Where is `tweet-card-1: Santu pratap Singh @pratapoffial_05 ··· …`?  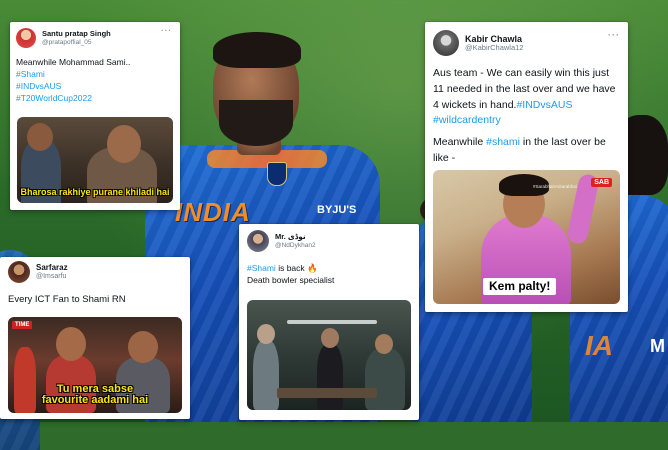 tweet-card-1: Santu pratap Singh @pratapoffial_05 ··· … is located at coordinates (95, 116).